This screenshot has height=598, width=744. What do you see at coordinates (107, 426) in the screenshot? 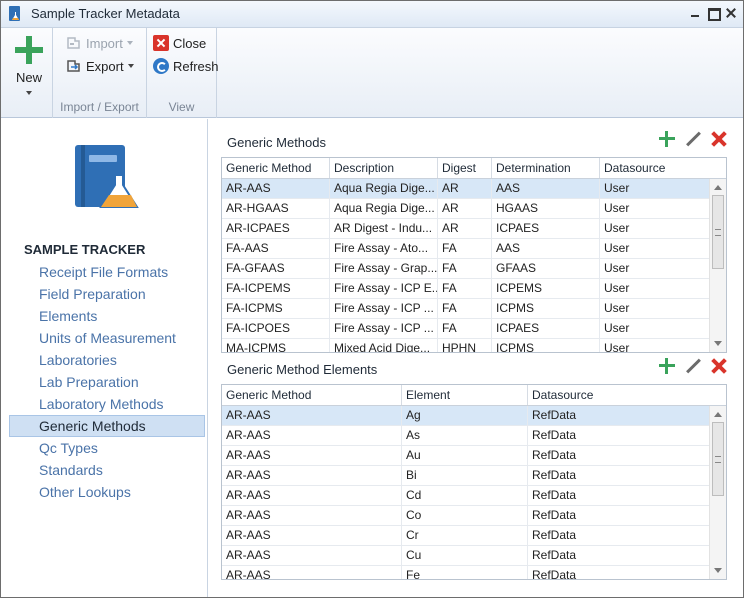
I see `sidebar-item-generic-methods: Generic Methods` at bounding box center [107, 426].